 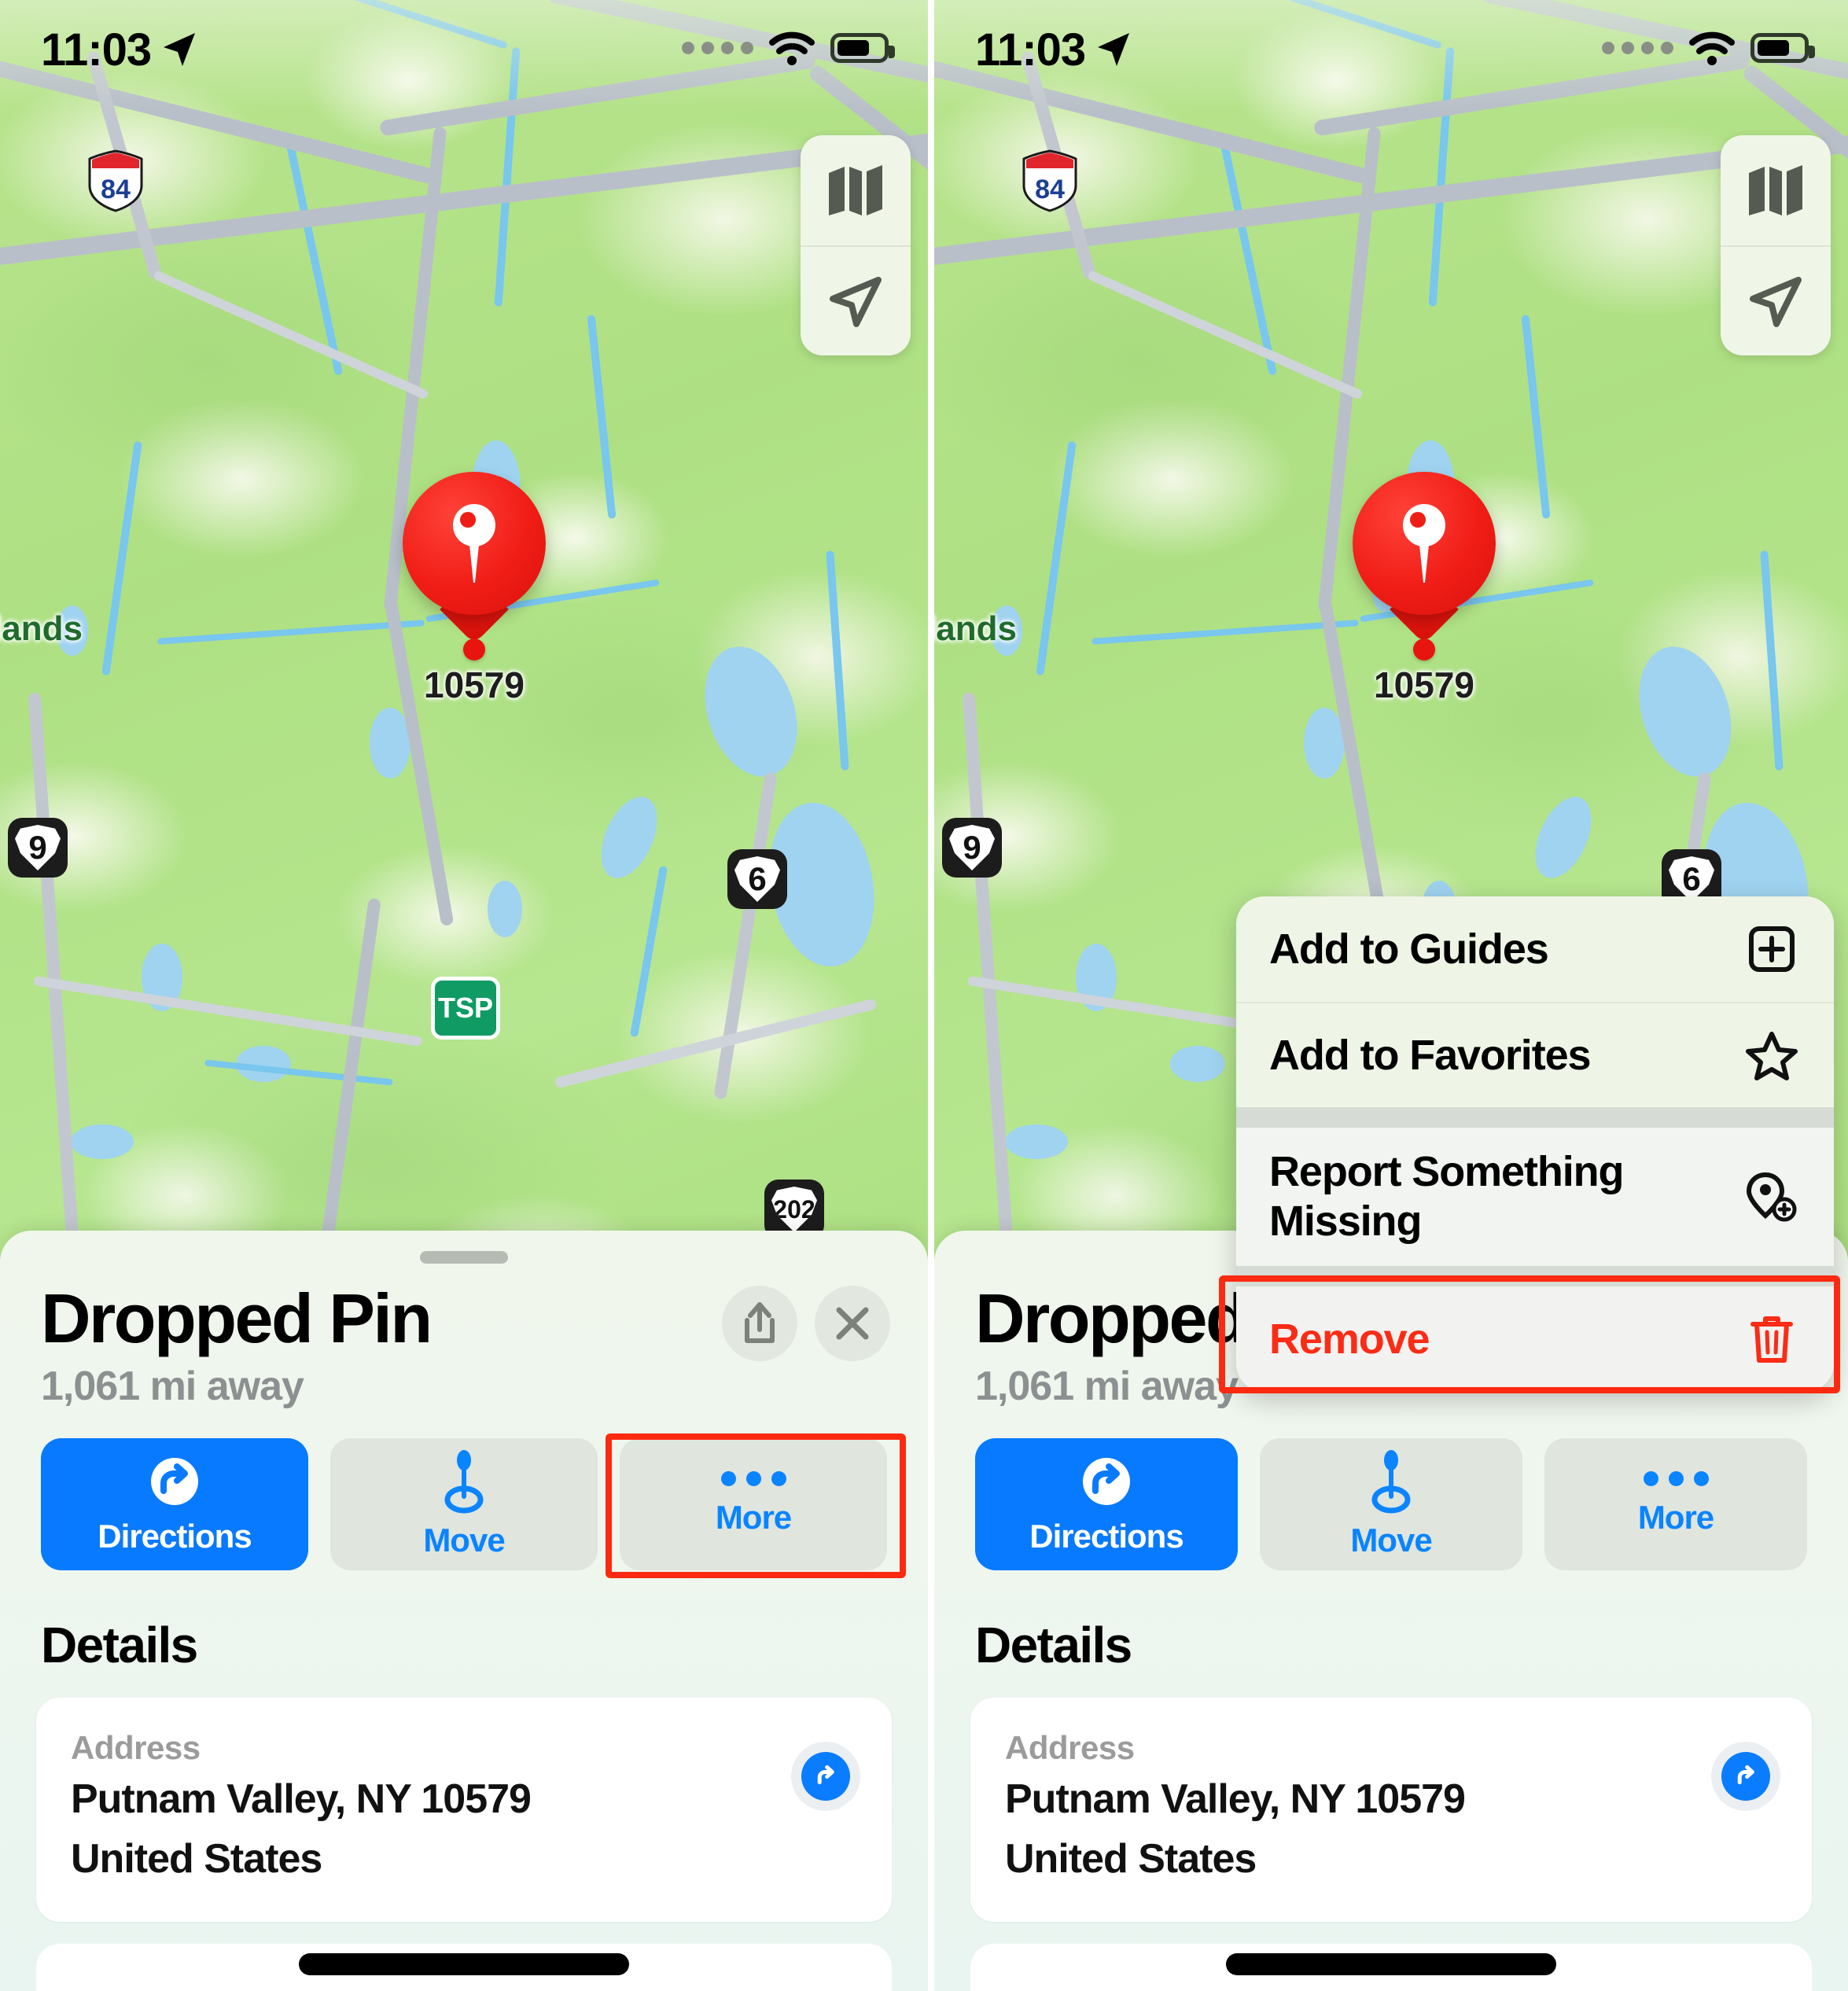 I want to click on sheet-header-buttons, so click(x=806, y=1323).